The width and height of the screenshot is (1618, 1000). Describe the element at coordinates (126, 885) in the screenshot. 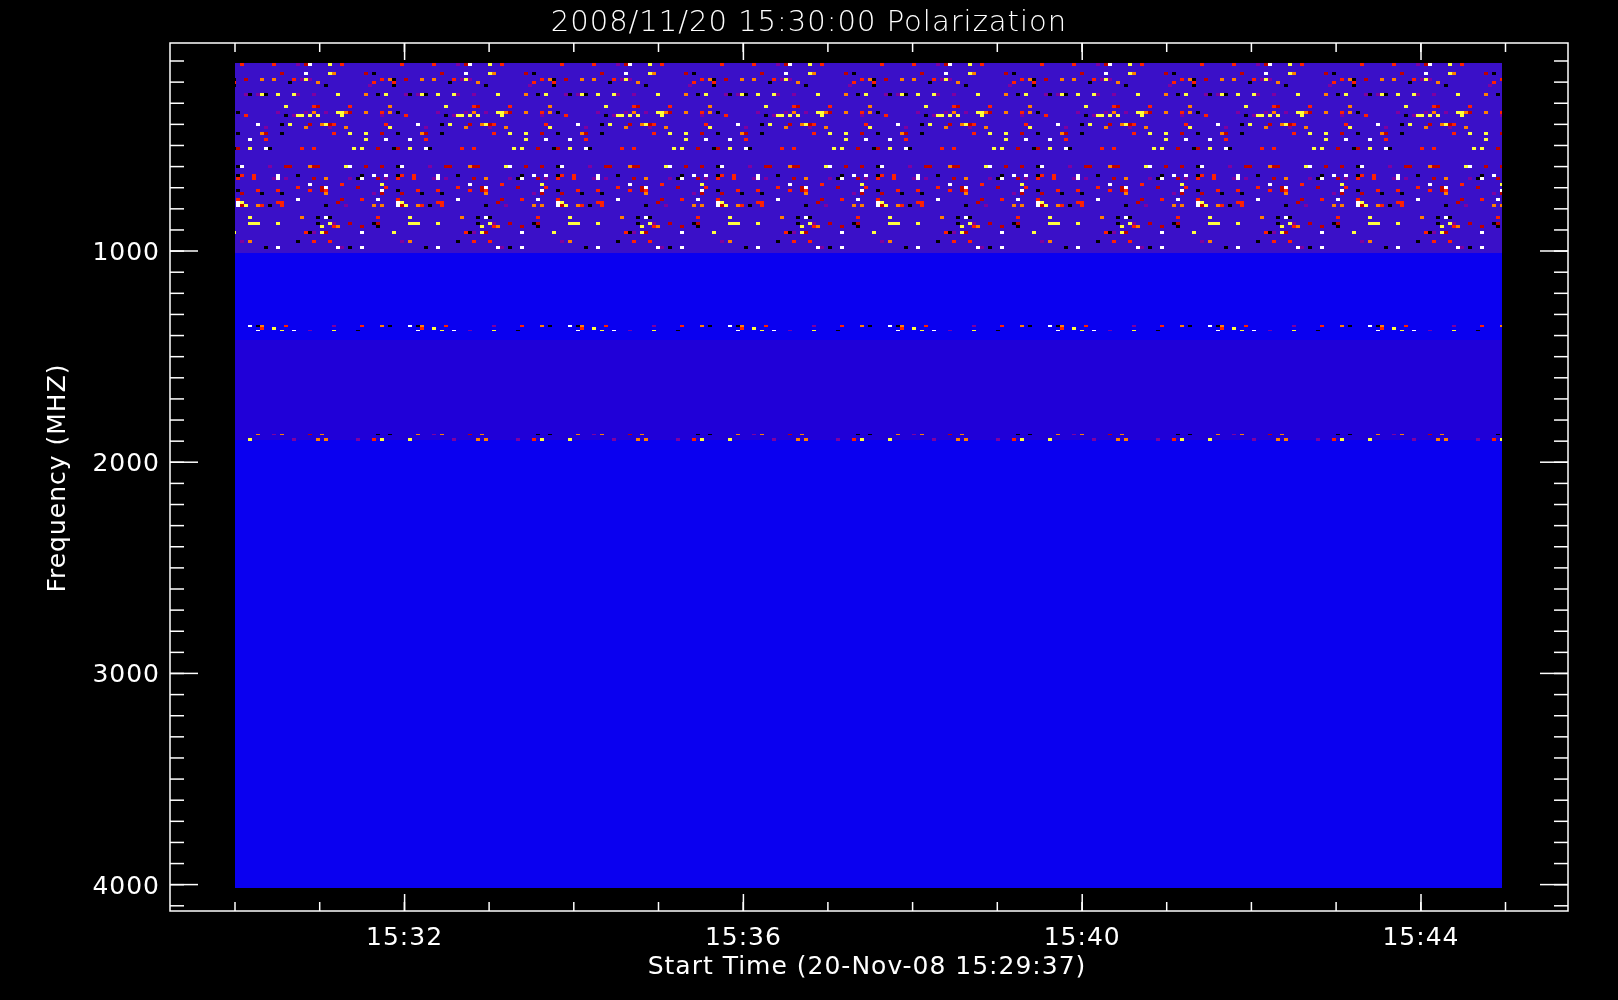

I see `y-tick-label: 4000` at that location.